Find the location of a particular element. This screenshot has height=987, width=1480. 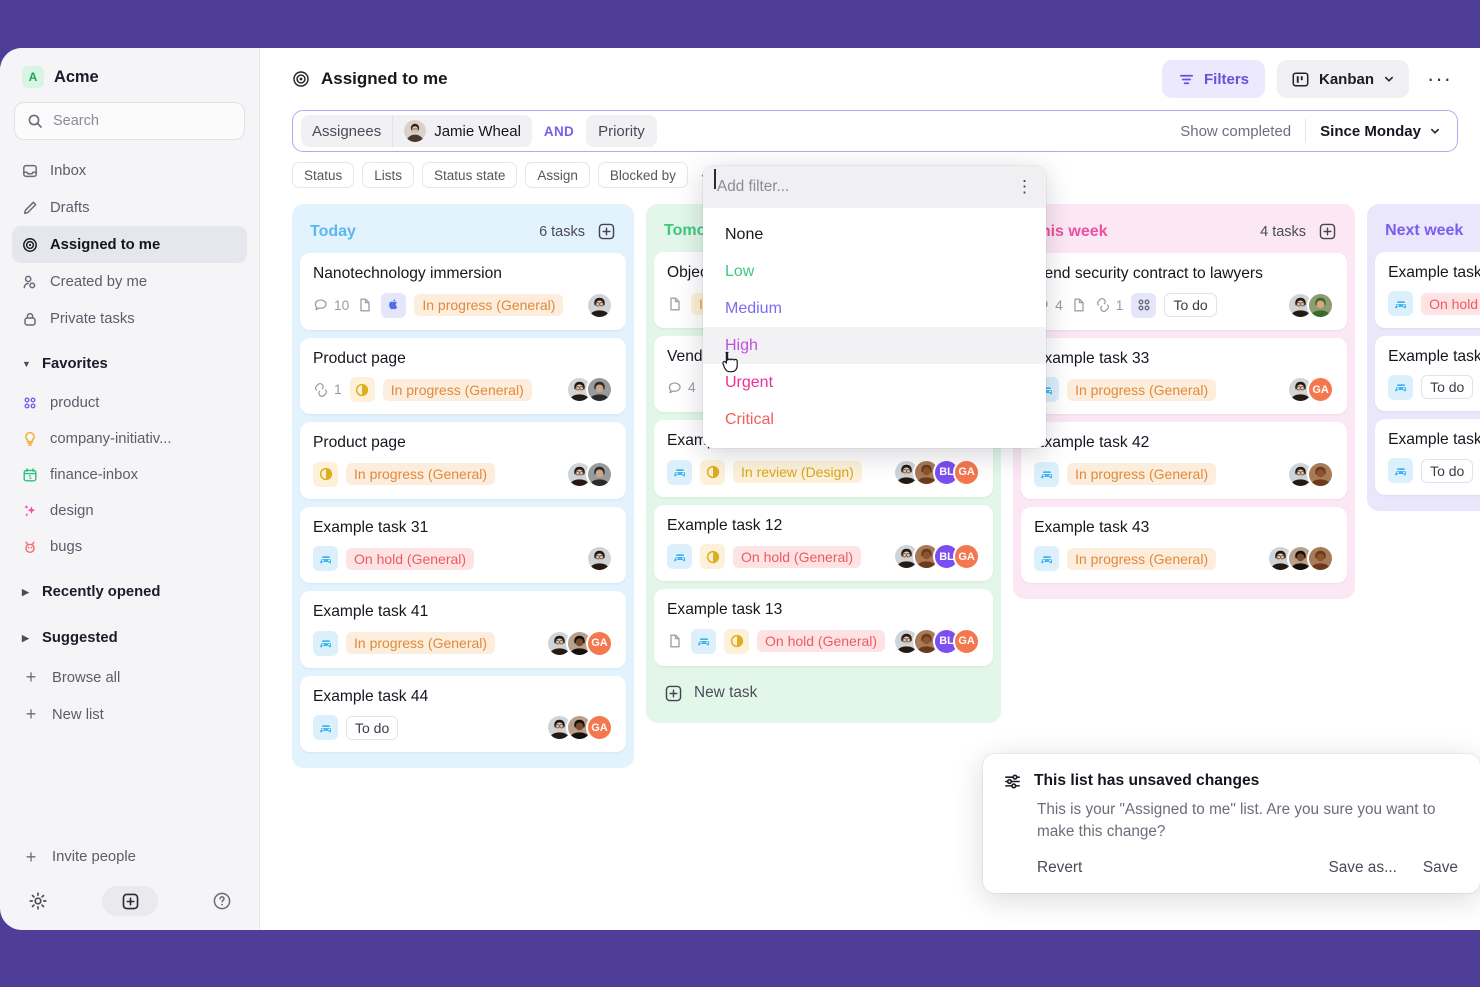

revert-button: Revert is located at coordinates (1059, 868).